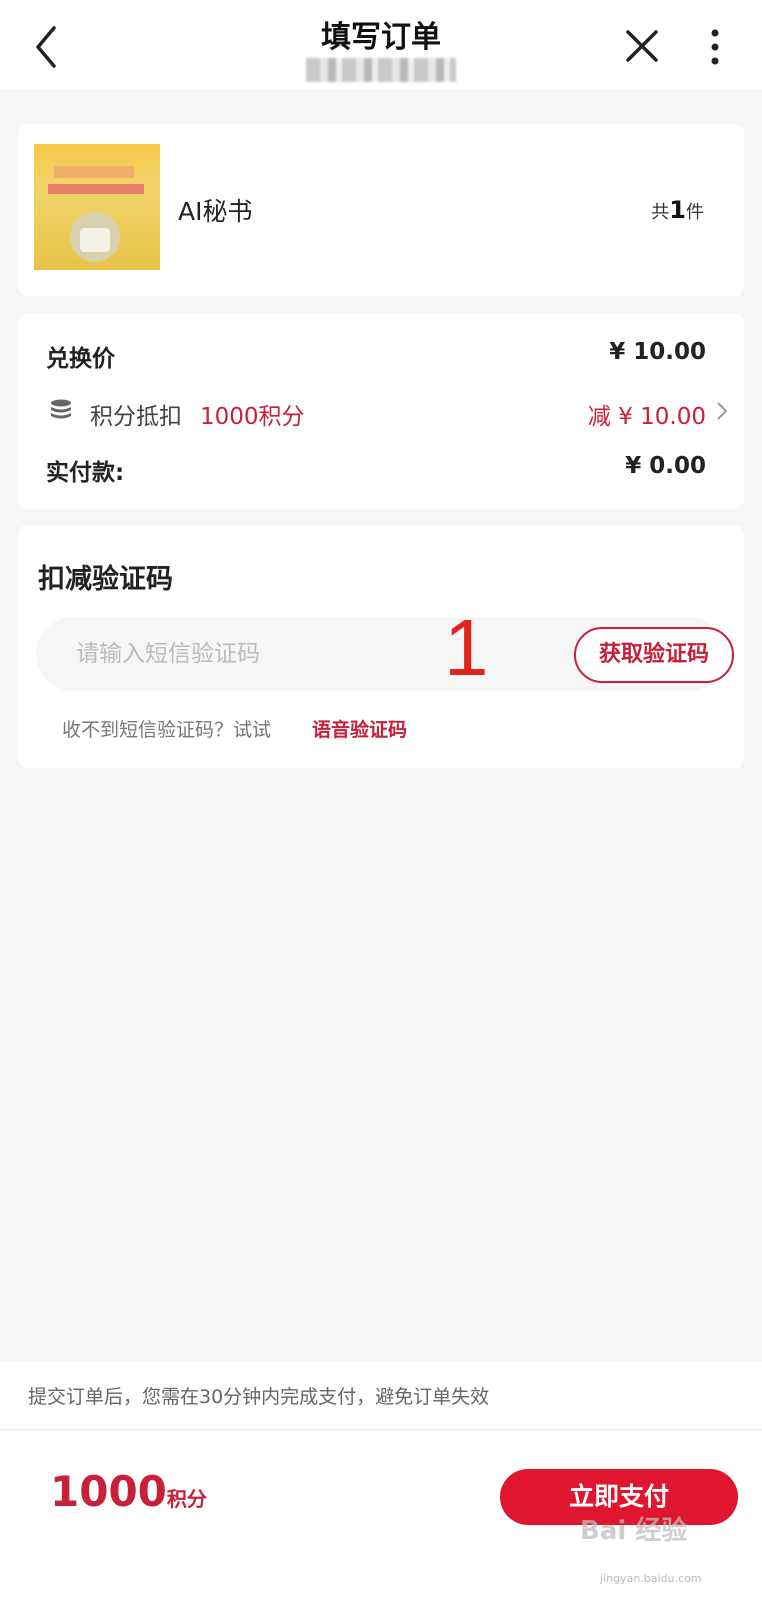  What do you see at coordinates (85, 473) in the screenshot?
I see `actual-payment-label: 实付款:` at bounding box center [85, 473].